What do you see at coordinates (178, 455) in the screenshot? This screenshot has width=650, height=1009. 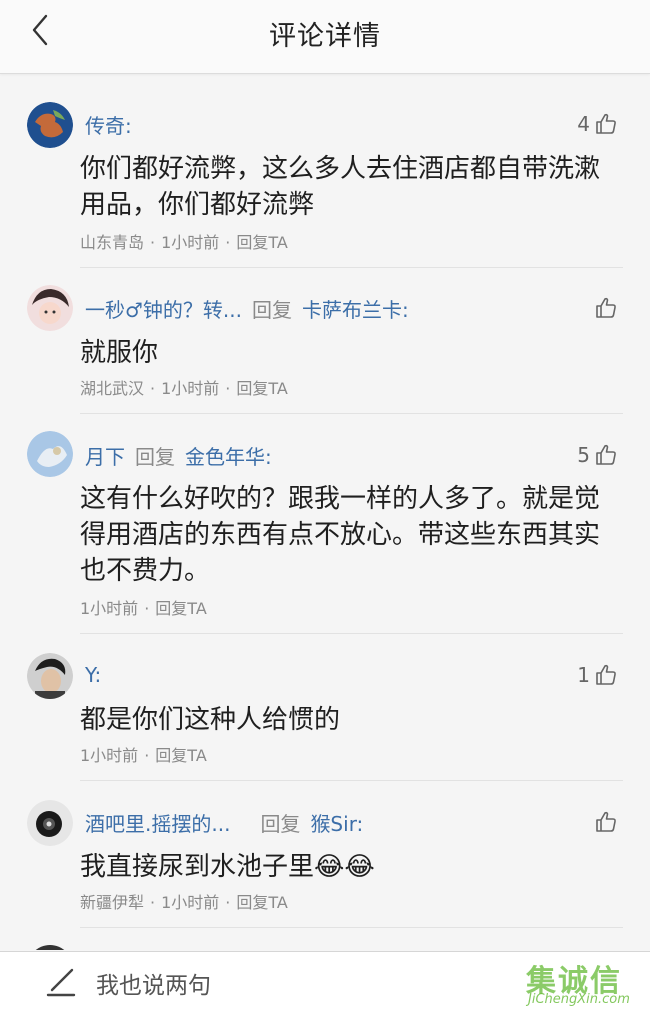 I see `comment-header: 月下 回复 金色年华:` at bounding box center [178, 455].